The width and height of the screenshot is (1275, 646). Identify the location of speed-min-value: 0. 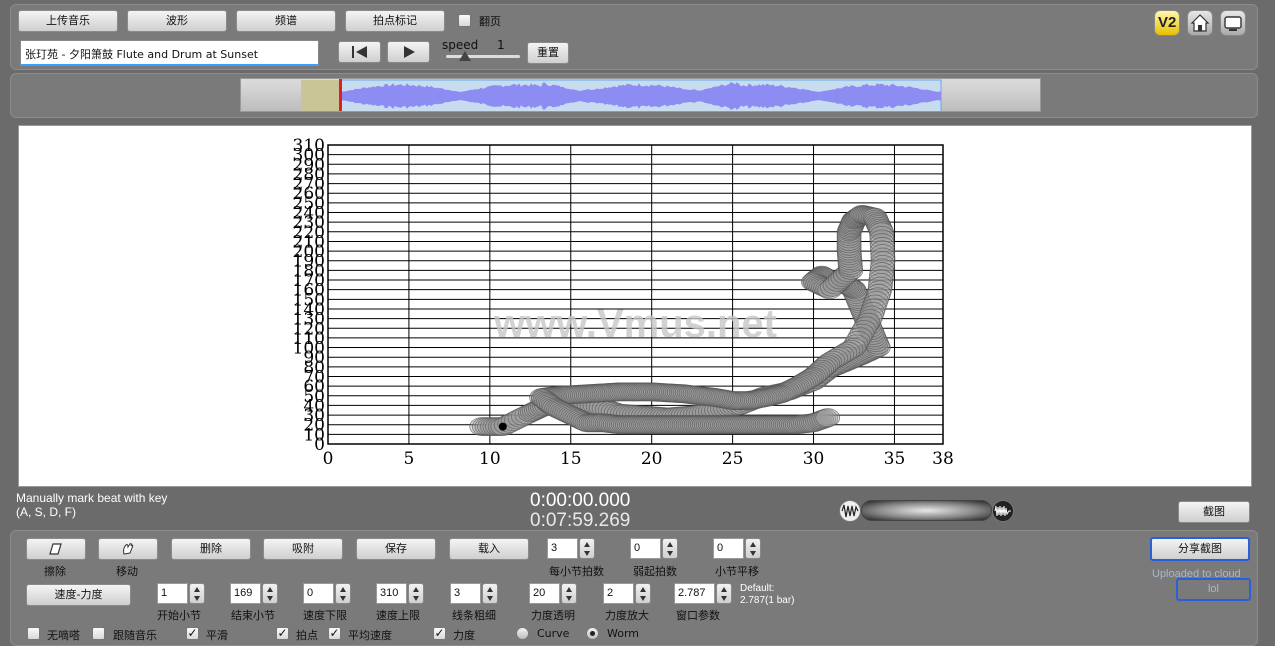
(318, 593).